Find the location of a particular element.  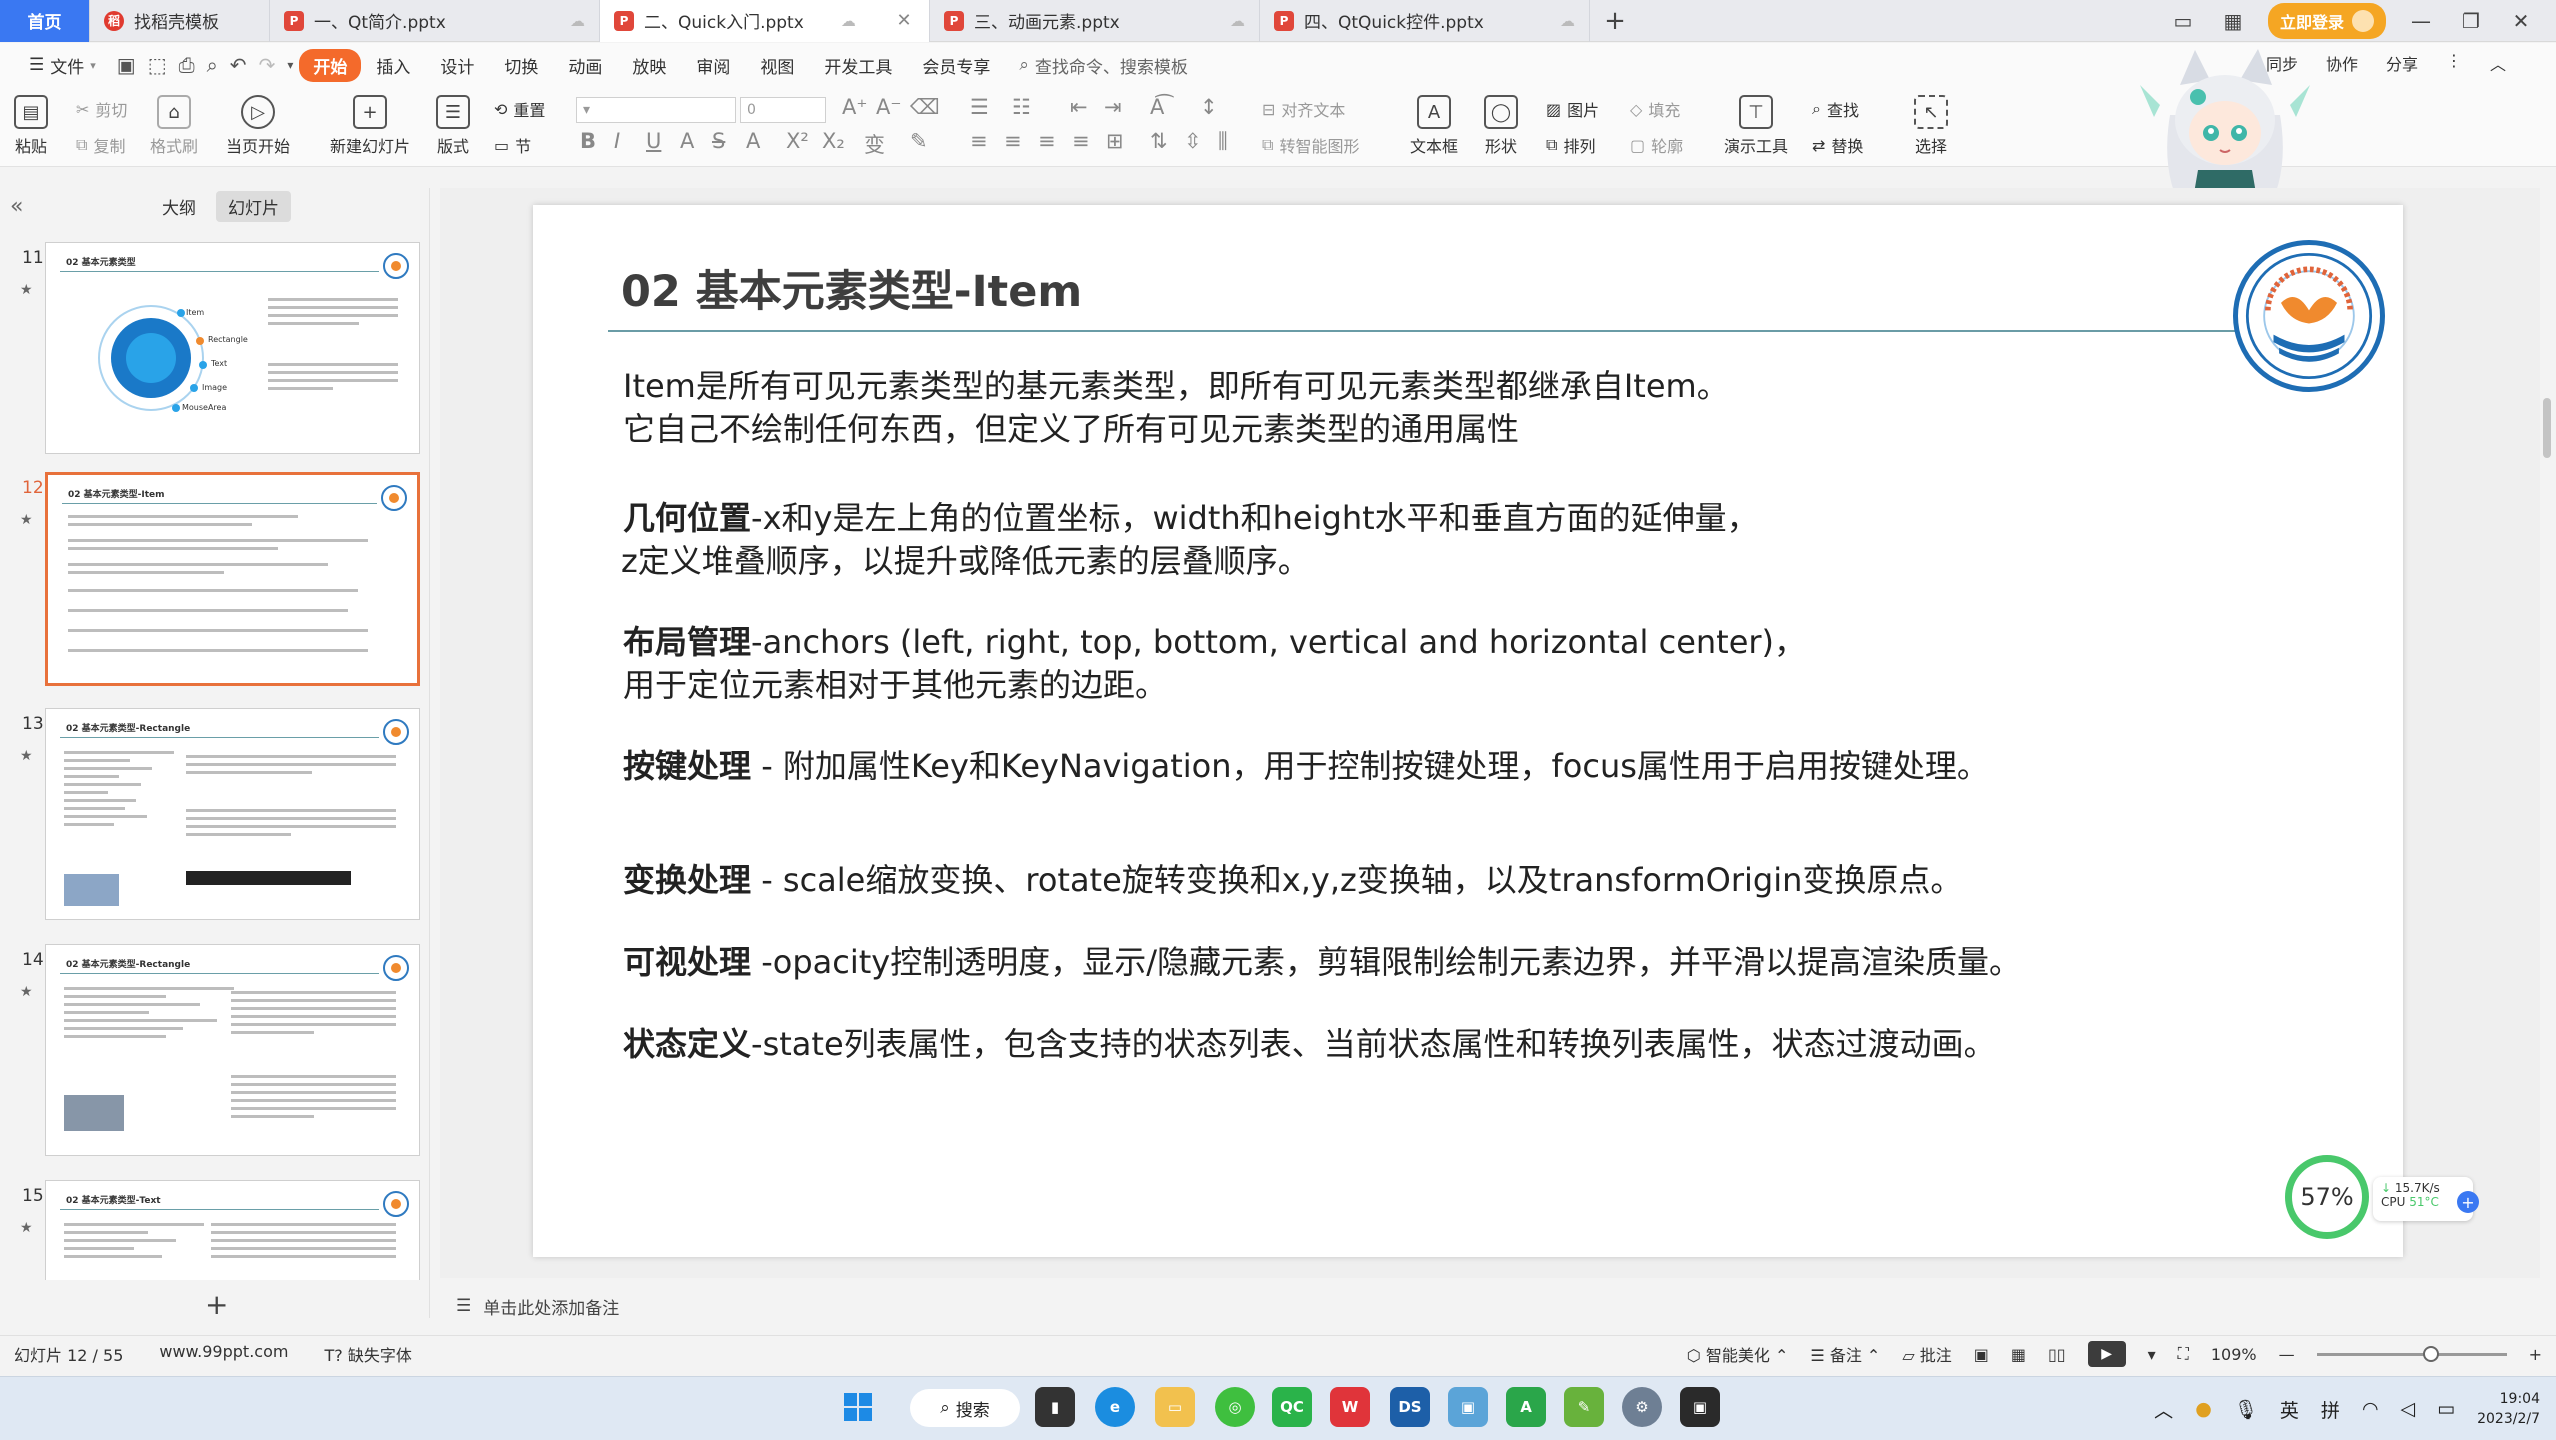

export-icon: ⬚ is located at coordinates (157, 65).